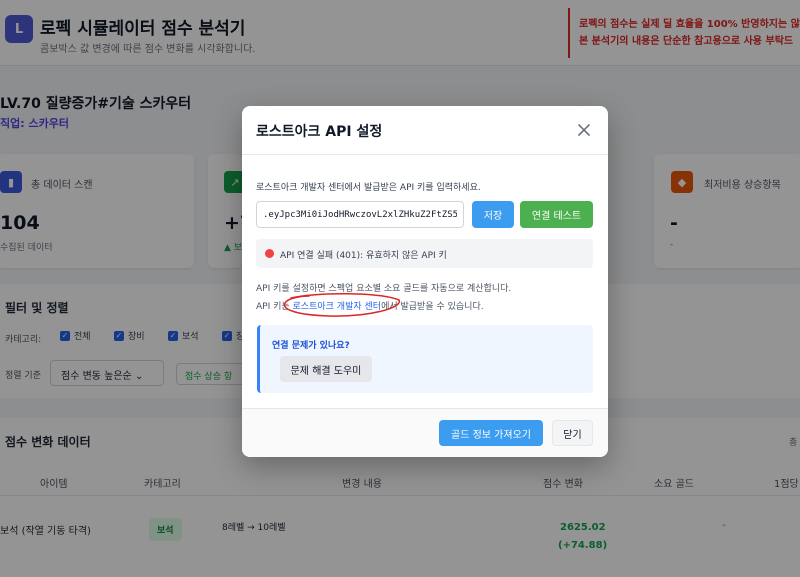 The image size is (800, 577). What do you see at coordinates (269, 253) in the screenshot?
I see `error-status-icon` at bounding box center [269, 253].